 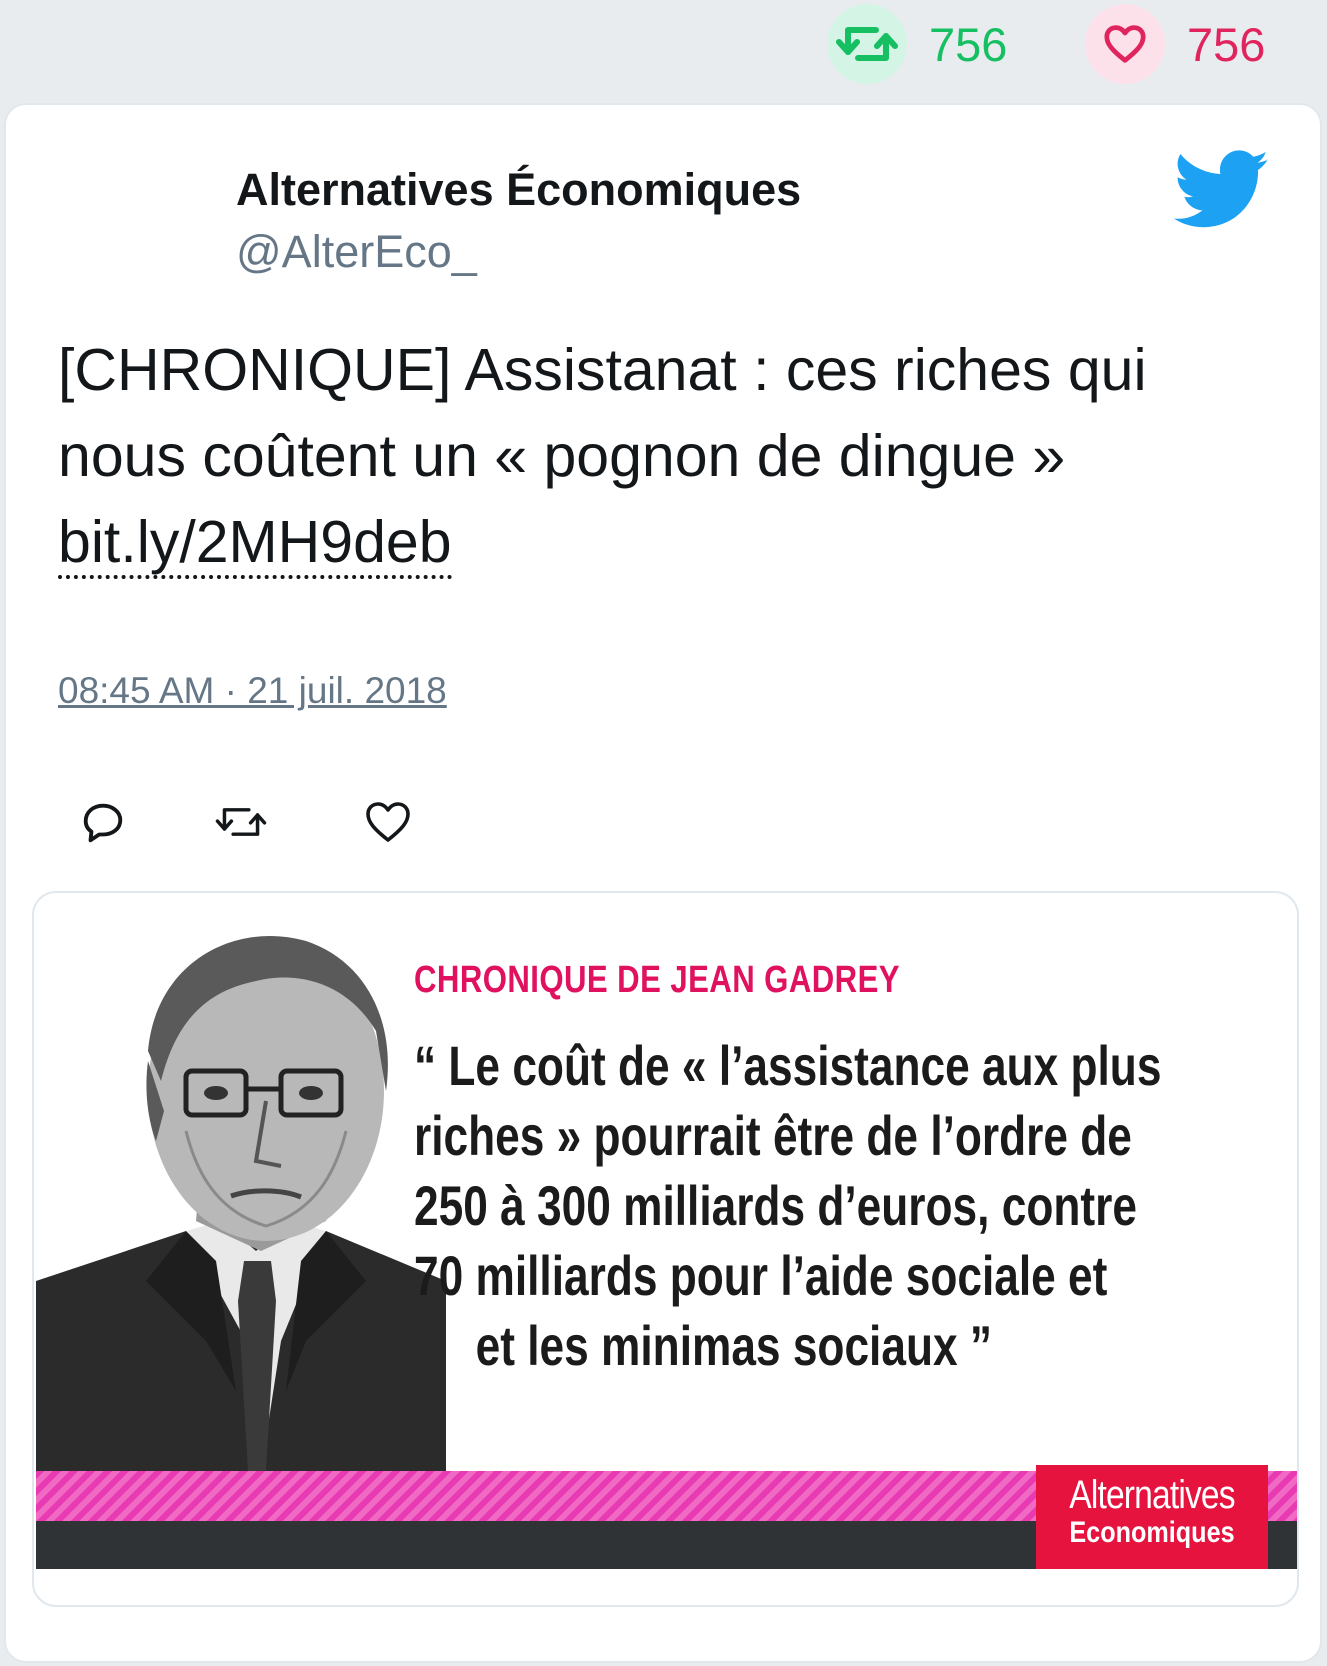 What do you see at coordinates (788, 1065) in the screenshot?
I see `quote-line: “ Le coût de « l’assistance aux plus` at bounding box center [788, 1065].